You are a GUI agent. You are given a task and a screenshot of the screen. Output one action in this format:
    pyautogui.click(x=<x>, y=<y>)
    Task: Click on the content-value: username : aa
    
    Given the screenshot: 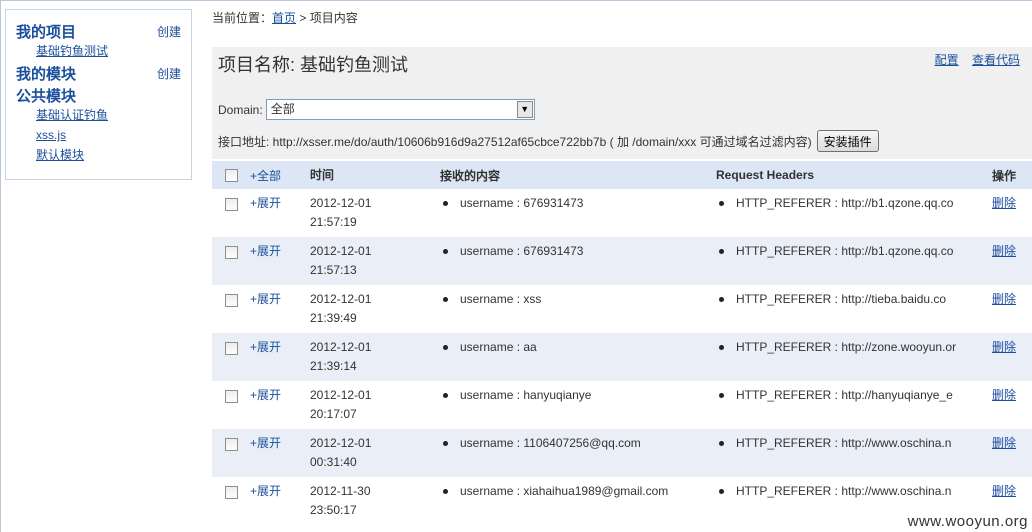 What is the action you would take?
    pyautogui.click(x=498, y=347)
    